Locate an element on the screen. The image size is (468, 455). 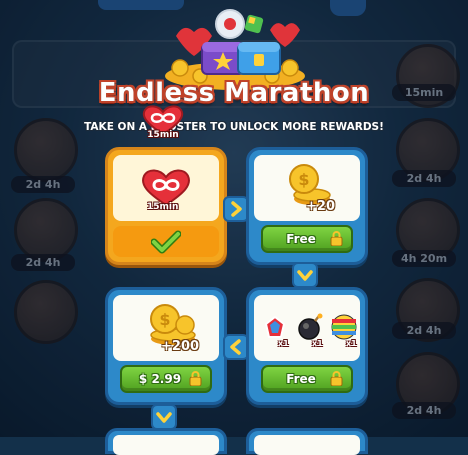
reward-card-2: $ +20 Free is located at coordinates (307, 206).